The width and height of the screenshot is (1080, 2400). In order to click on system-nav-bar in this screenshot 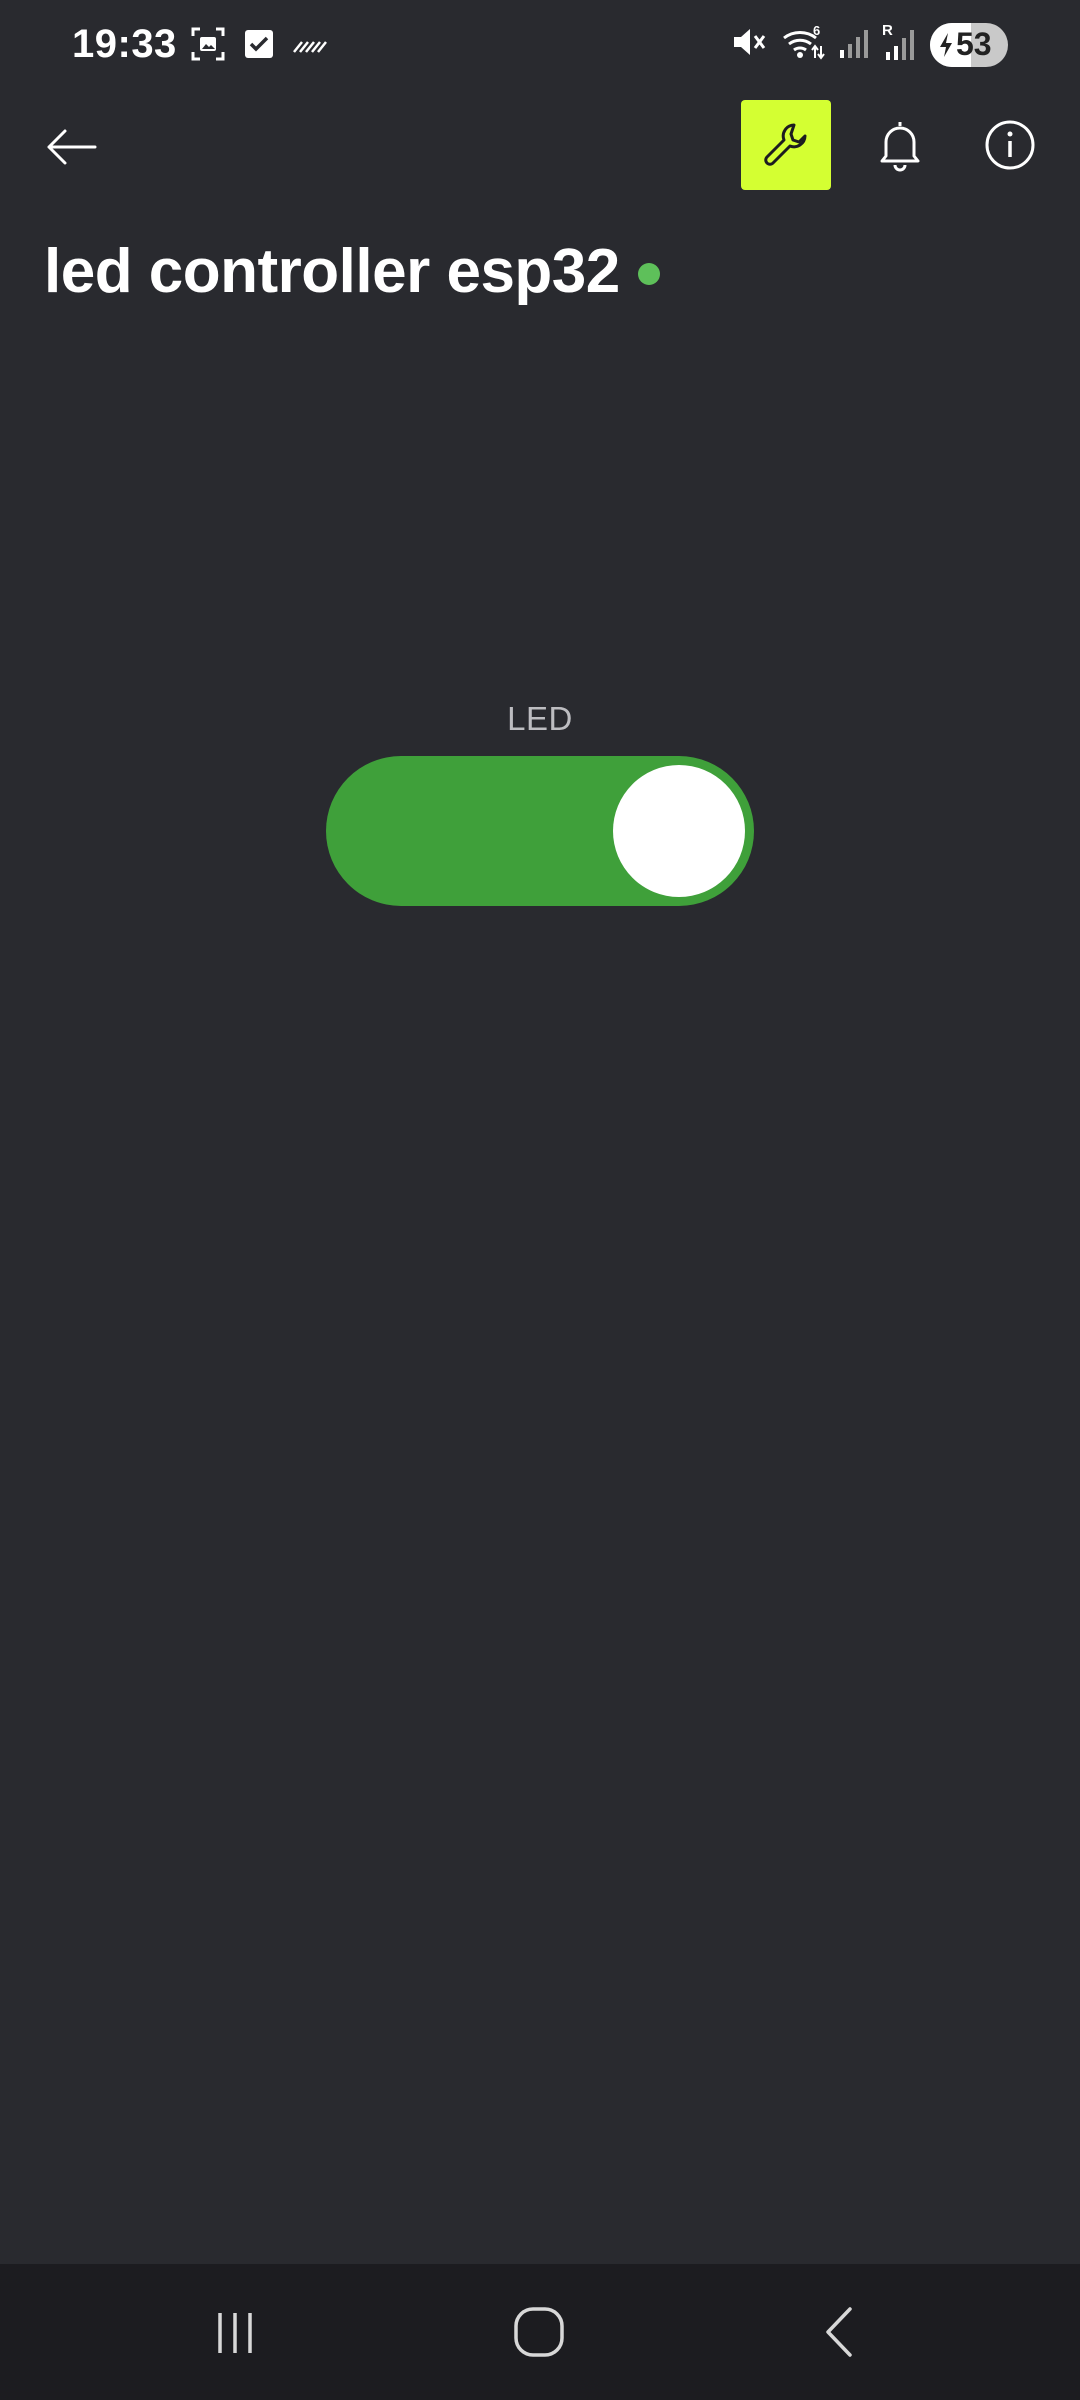, I will do `click(540, 2332)`.